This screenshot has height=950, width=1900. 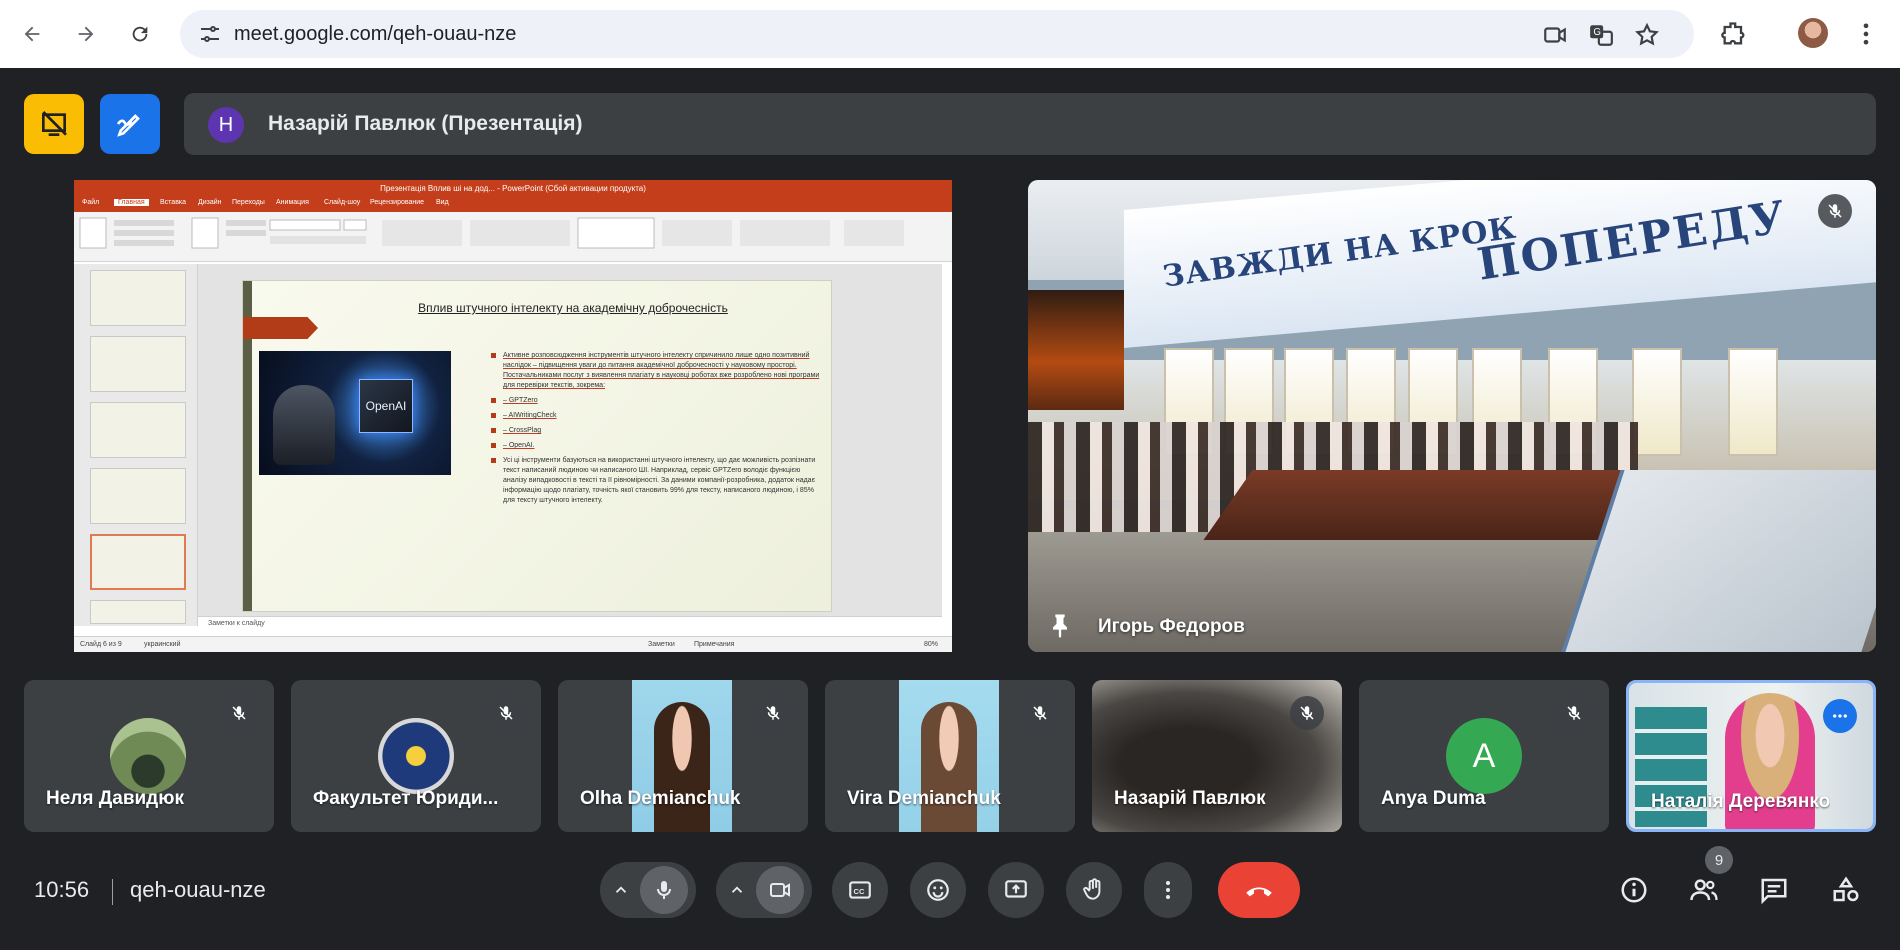 What do you see at coordinates (442, 202) in the screenshot?
I see `ribbon-tab: Вид` at bounding box center [442, 202].